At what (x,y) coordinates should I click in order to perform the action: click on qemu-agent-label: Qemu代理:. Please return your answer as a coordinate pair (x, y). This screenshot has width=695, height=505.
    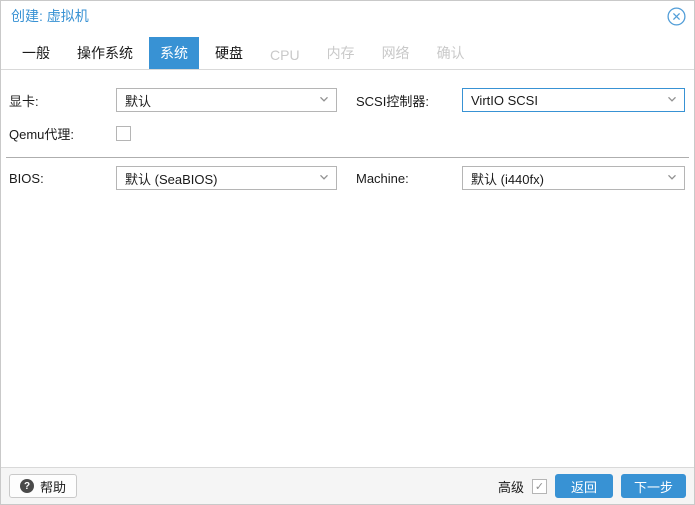
    Looking at the image, I should click on (42, 134).